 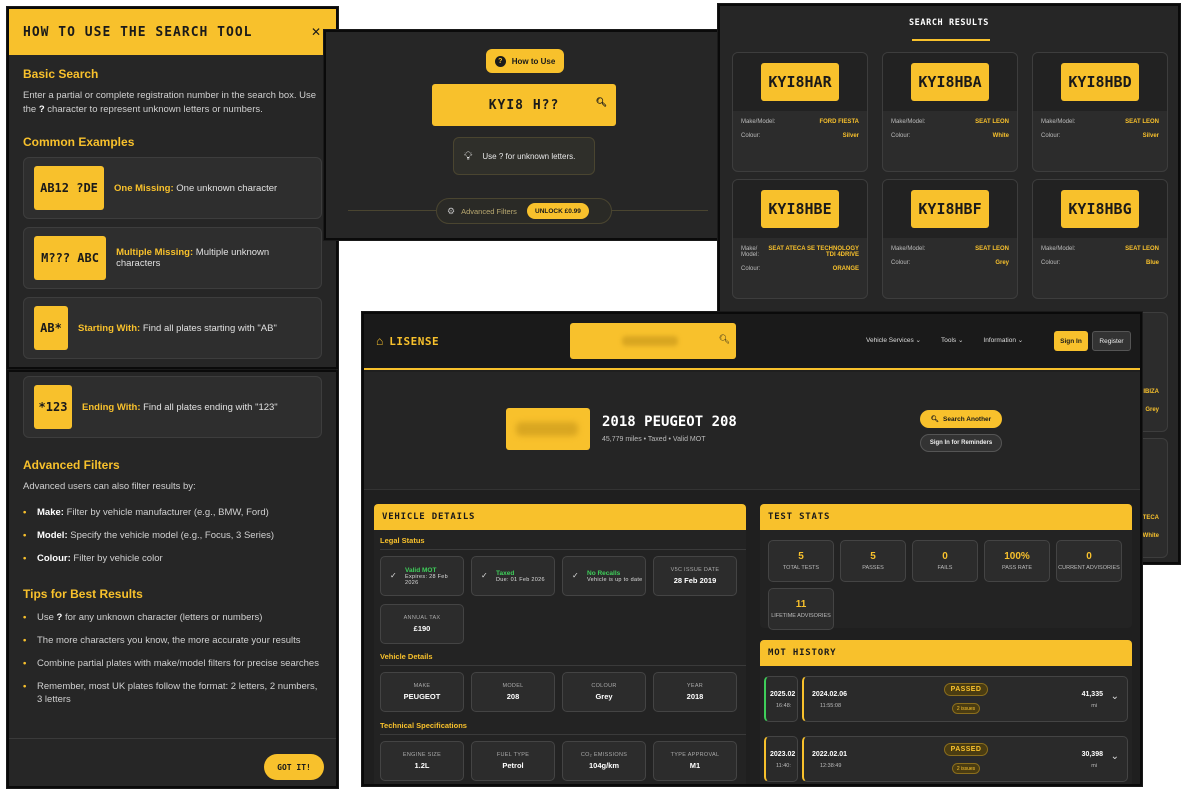 What do you see at coordinates (1111, 341) in the screenshot?
I see `register-button: Register` at bounding box center [1111, 341].